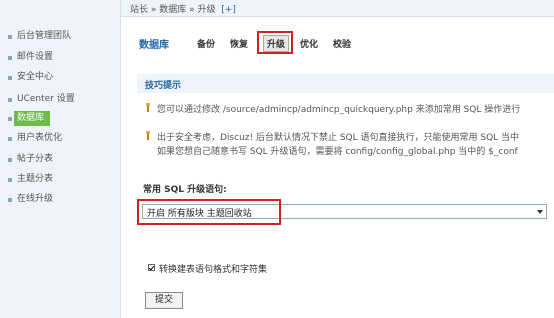 Image resolution: width=554 pixels, height=318 pixels. I want to click on sidebar-item-security-center: 安全中心, so click(63, 77).